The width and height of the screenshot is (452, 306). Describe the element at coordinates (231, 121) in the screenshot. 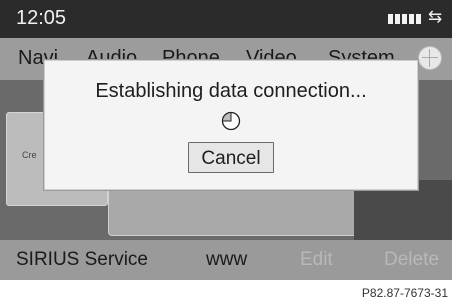

I see `loading-spinner-icon` at that location.